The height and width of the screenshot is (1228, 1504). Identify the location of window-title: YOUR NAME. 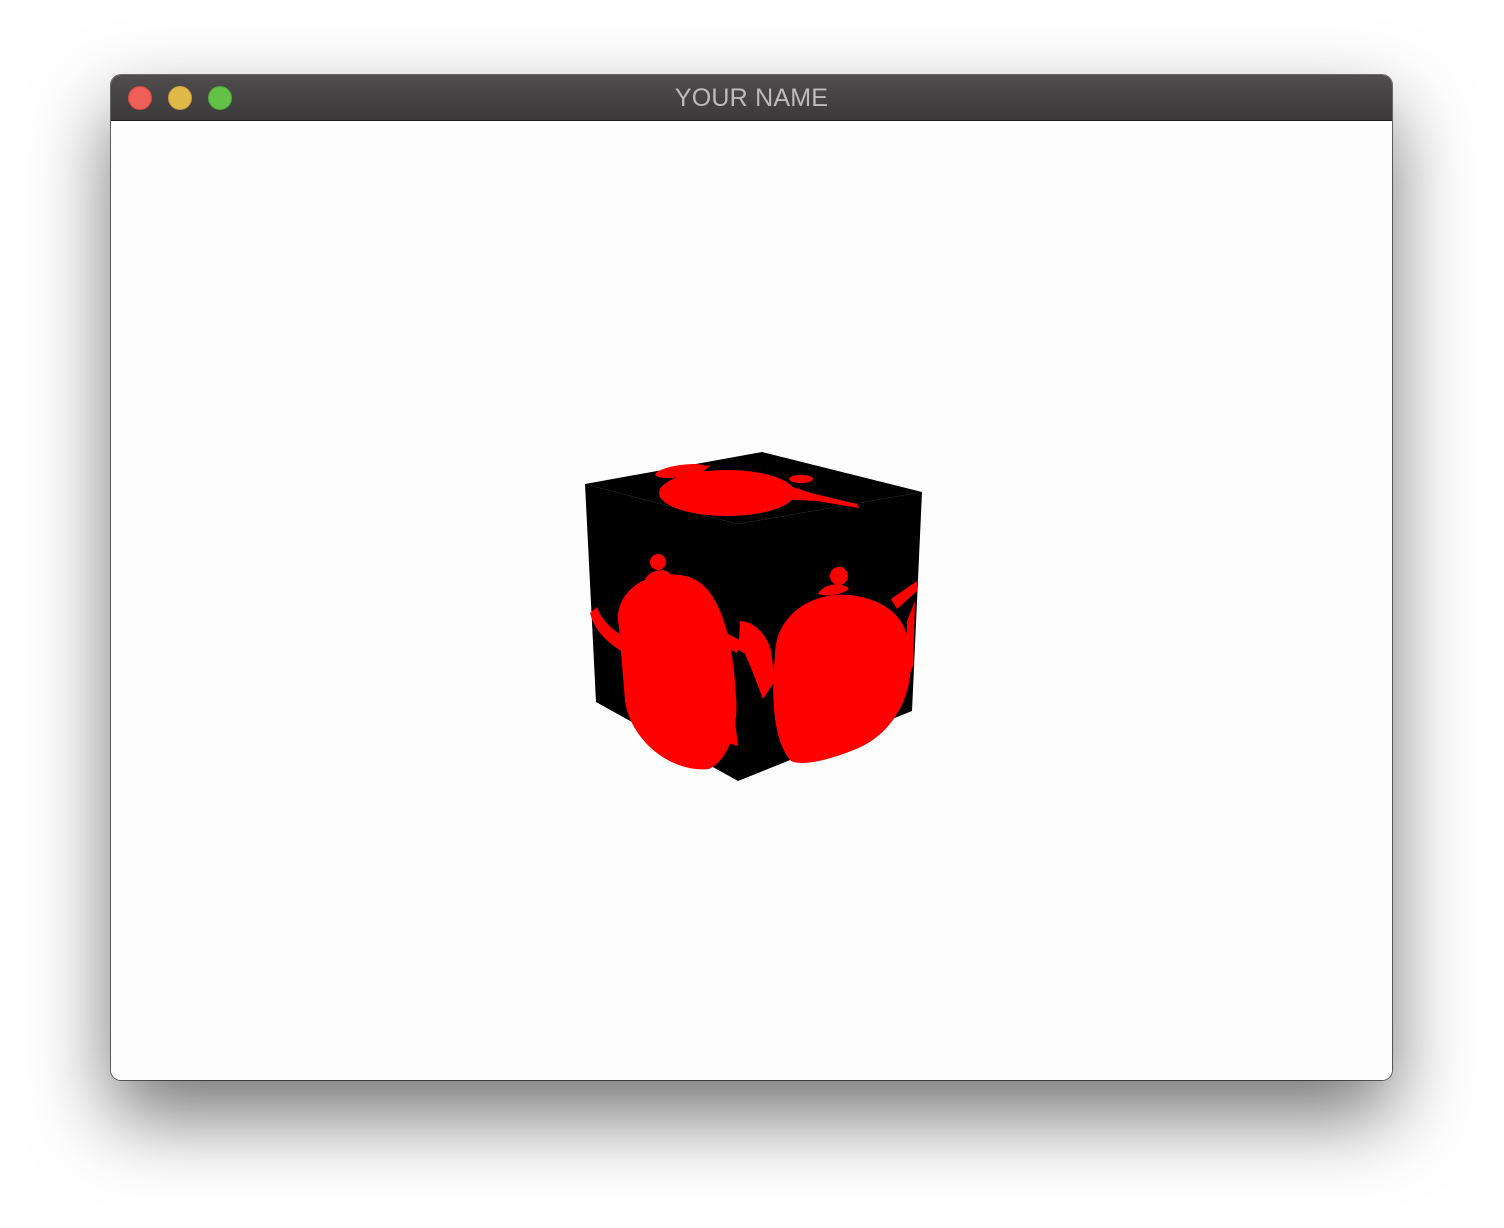
(751, 98).